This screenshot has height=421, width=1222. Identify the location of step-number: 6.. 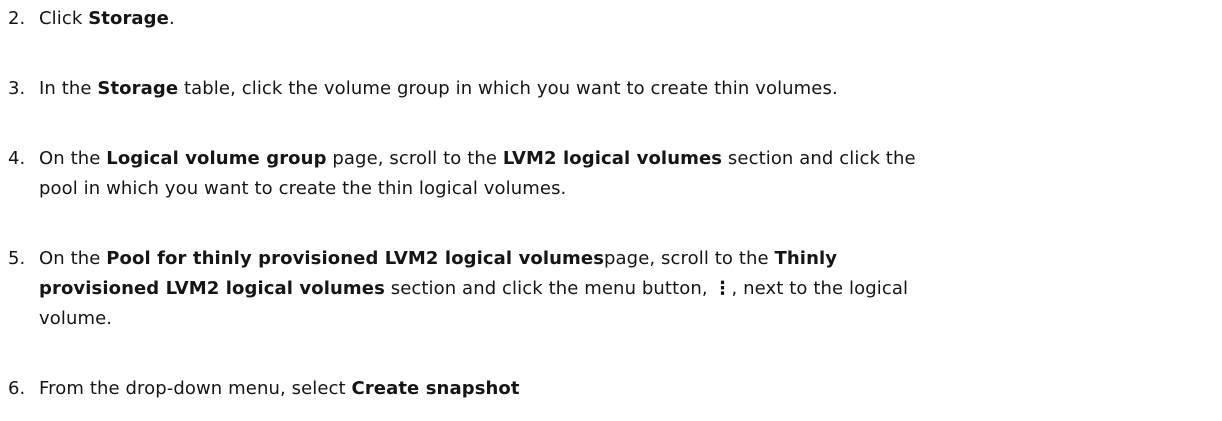
(17, 388).